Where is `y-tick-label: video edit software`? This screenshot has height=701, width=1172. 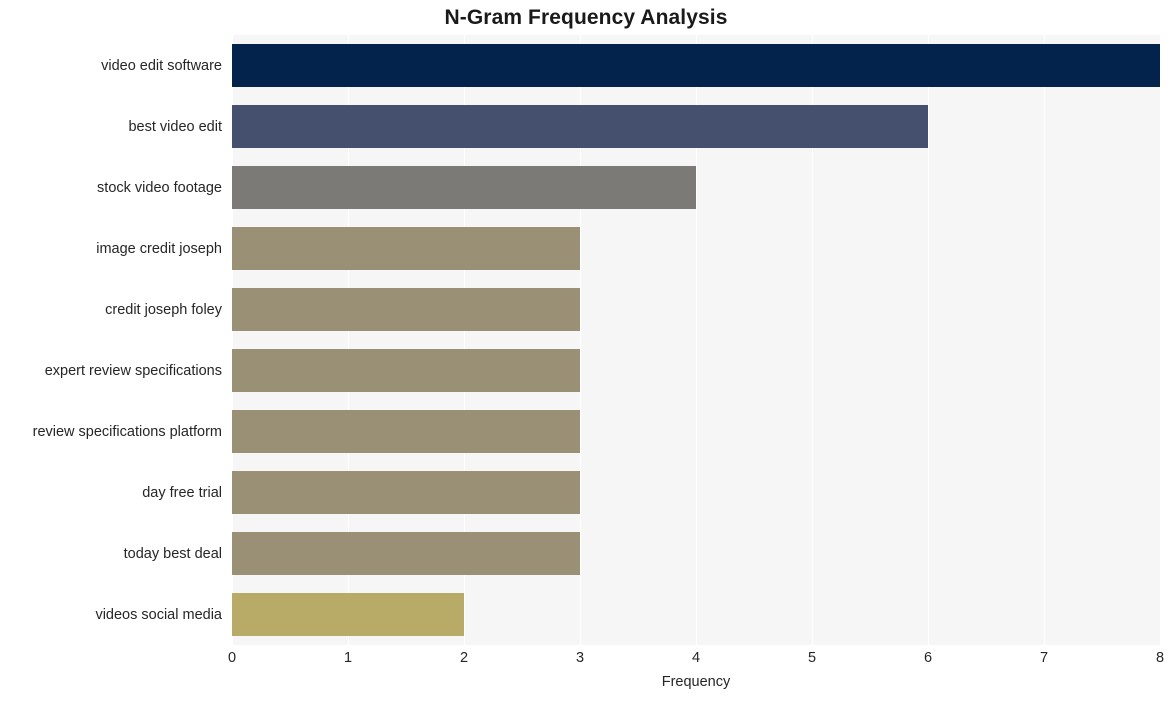 y-tick-label: video edit software is located at coordinates (161, 65).